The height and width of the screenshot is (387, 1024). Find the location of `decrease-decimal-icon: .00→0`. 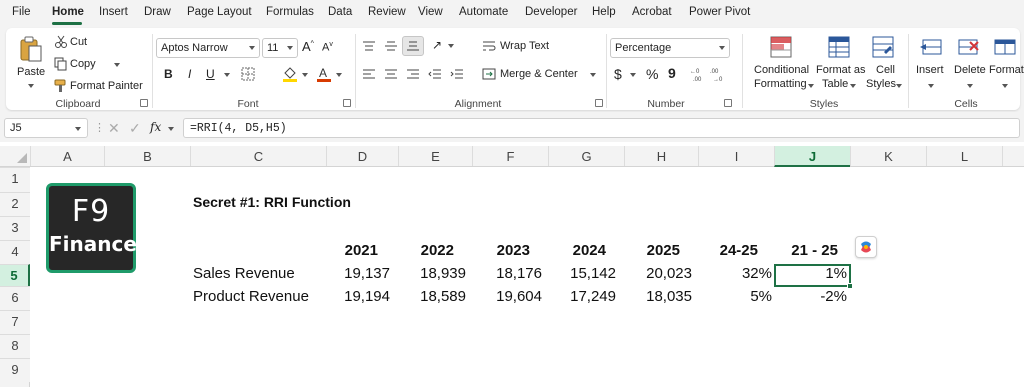

decrease-decimal-icon: .00→0 is located at coordinates (718, 74).